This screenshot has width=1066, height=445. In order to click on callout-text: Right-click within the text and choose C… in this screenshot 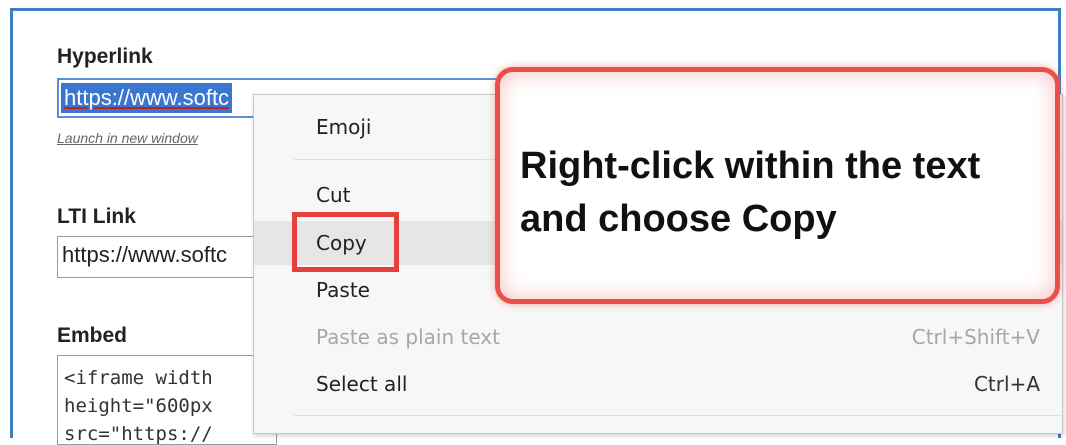, I will do `click(780, 193)`.